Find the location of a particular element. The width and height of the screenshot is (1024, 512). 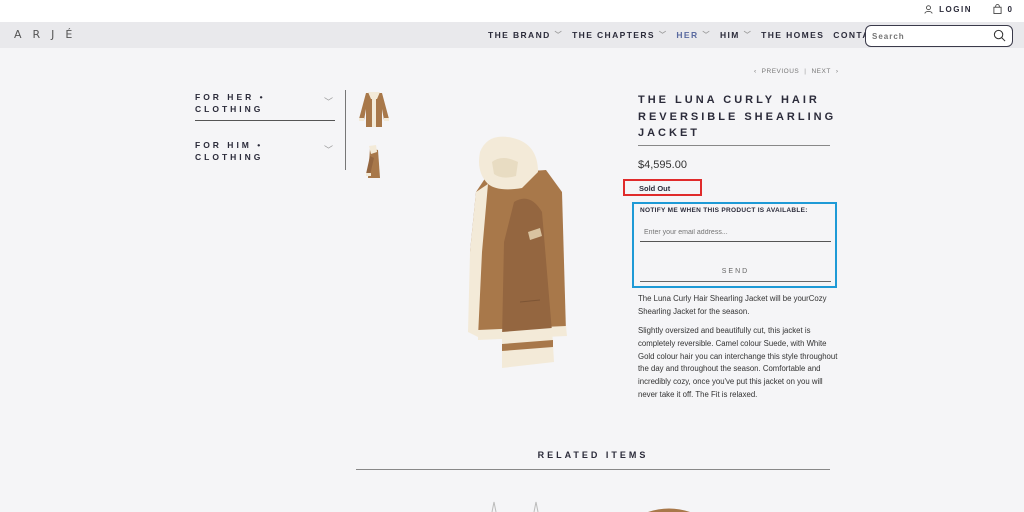

nav-label: HER is located at coordinates (687, 35).